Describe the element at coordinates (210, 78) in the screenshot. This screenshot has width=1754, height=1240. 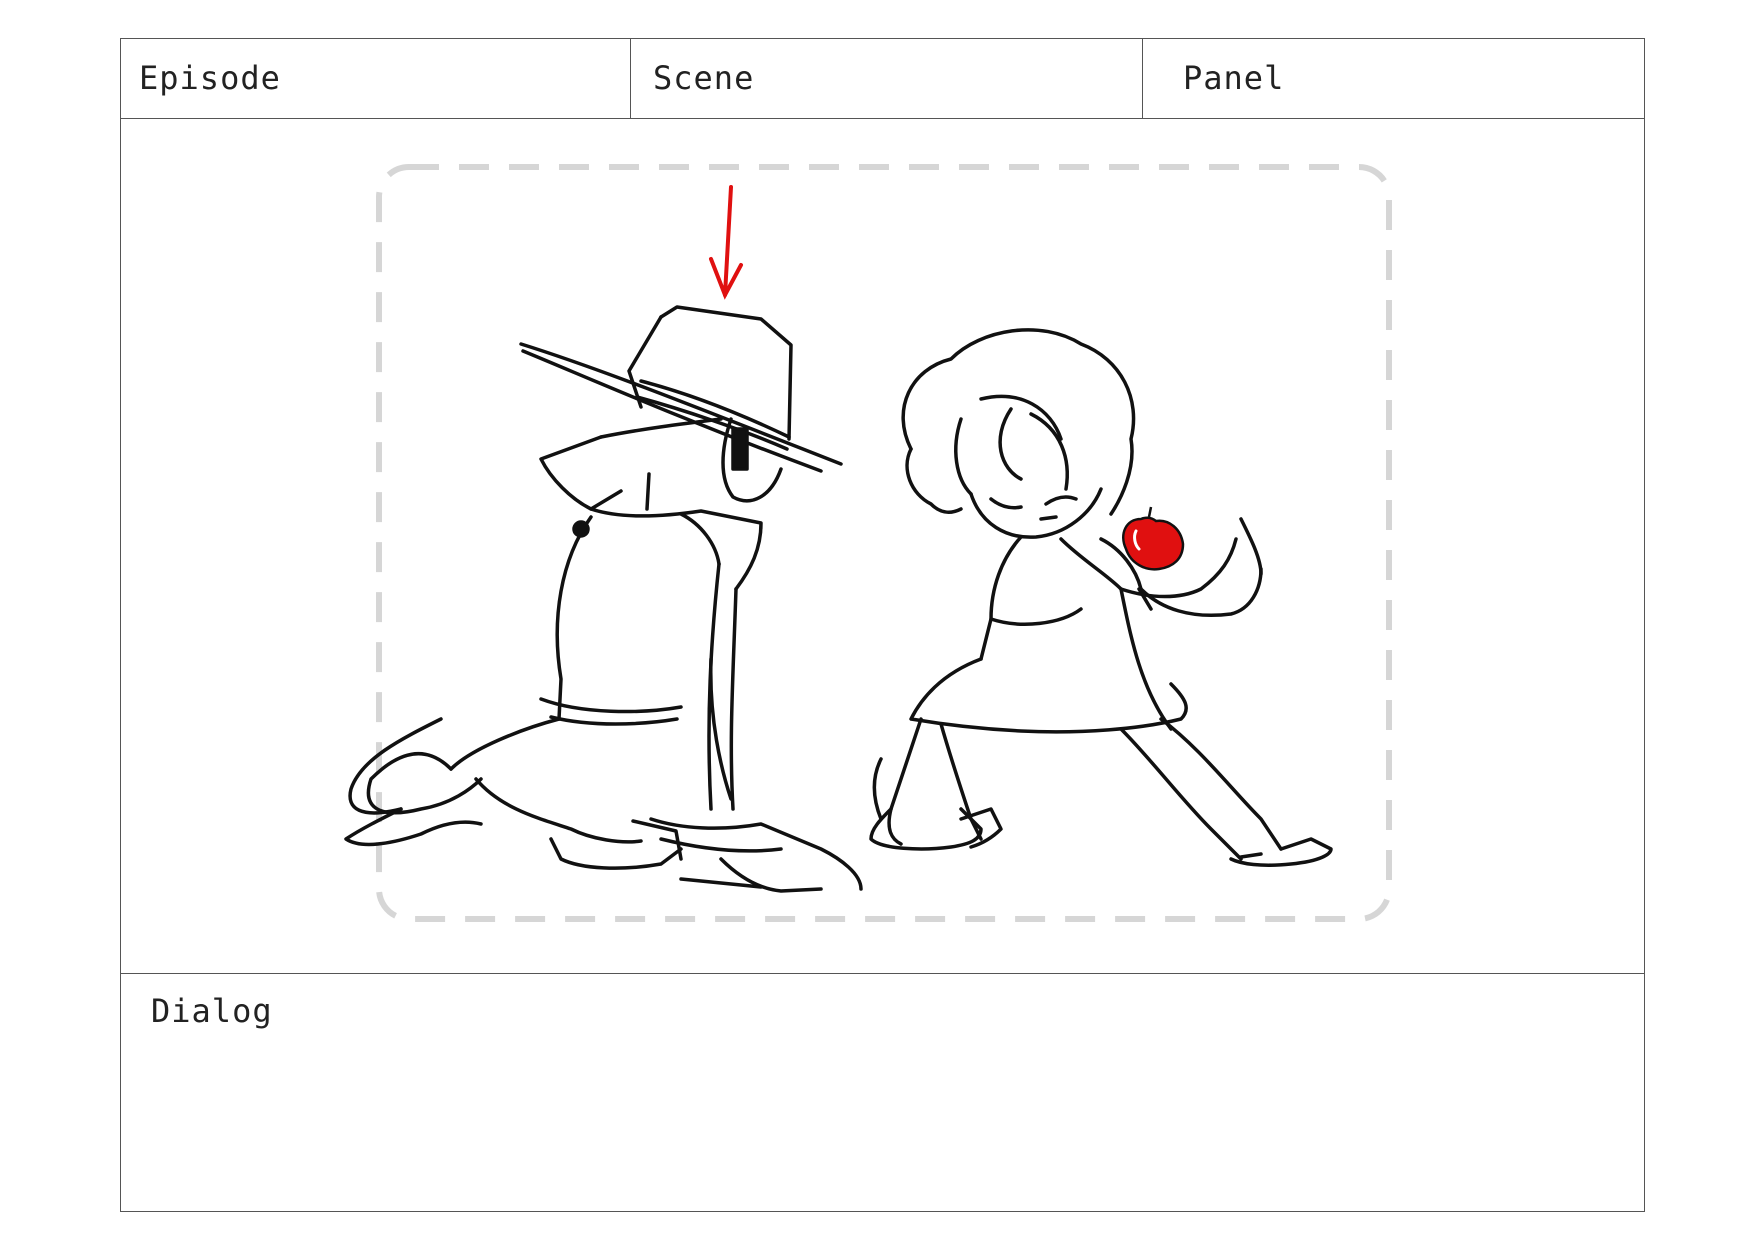
I see `episode-label: Episode` at that location.